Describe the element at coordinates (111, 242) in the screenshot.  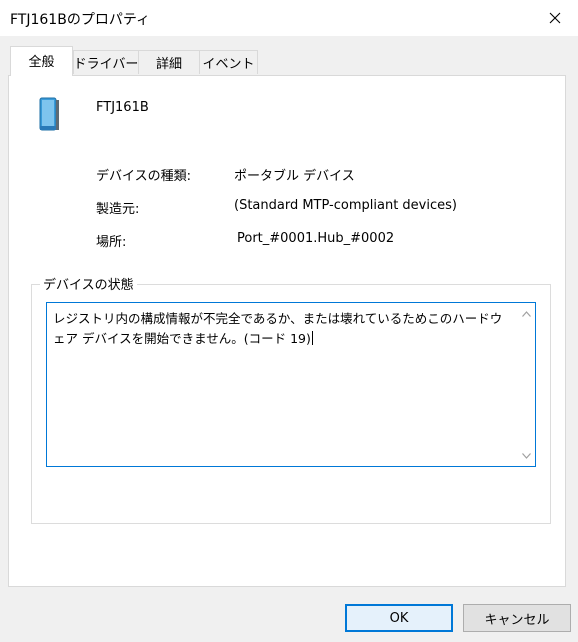
I see `location-label: 場所:` at that location.